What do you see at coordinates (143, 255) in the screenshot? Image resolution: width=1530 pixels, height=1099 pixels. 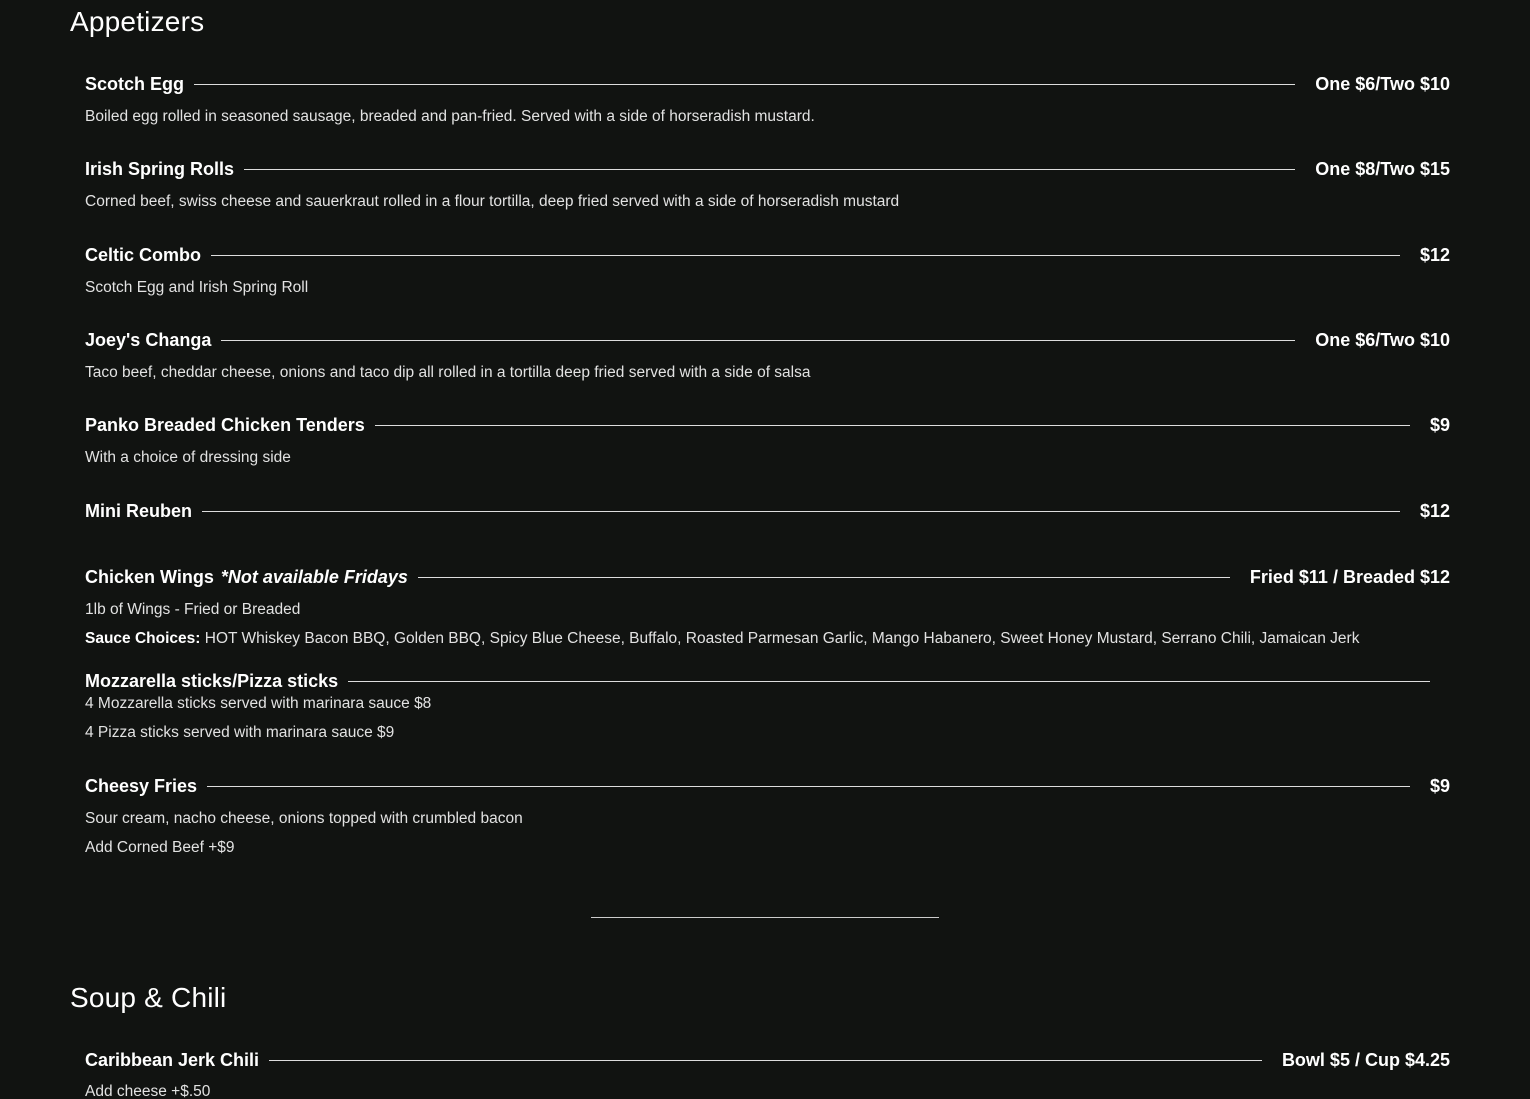 I see `item-name: Celtic Combo` at bounding box center [143, 255].